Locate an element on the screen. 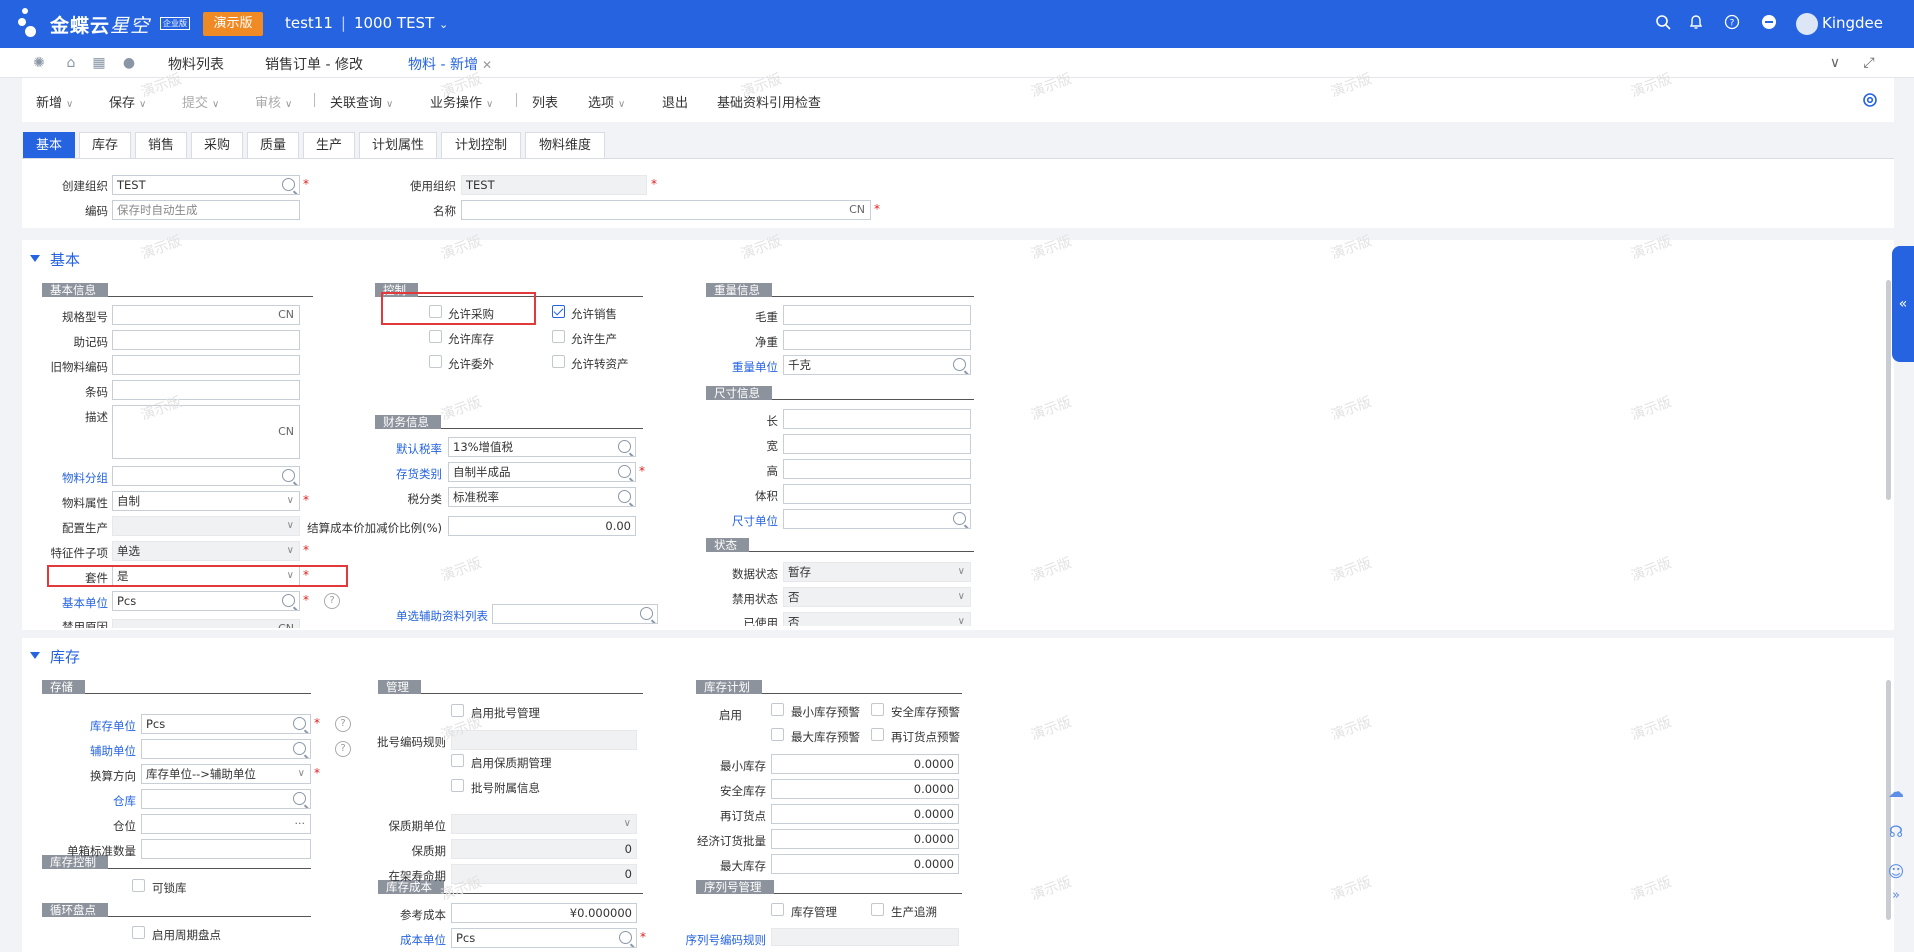  aux-list-label: 单选辅助资料列表 is located at coordinates (429, 616).